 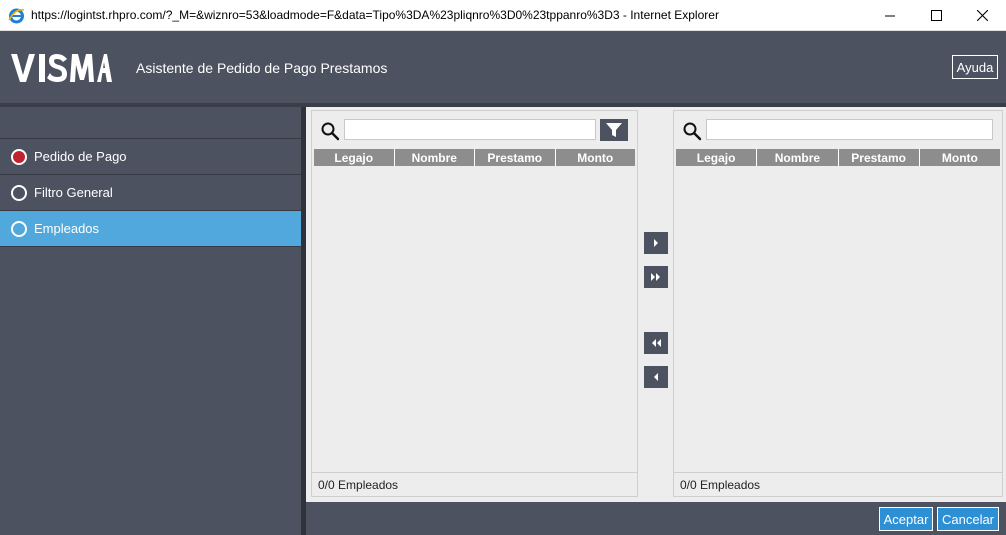 I want to click on move-all-right-button, so click(x=656, y=277).